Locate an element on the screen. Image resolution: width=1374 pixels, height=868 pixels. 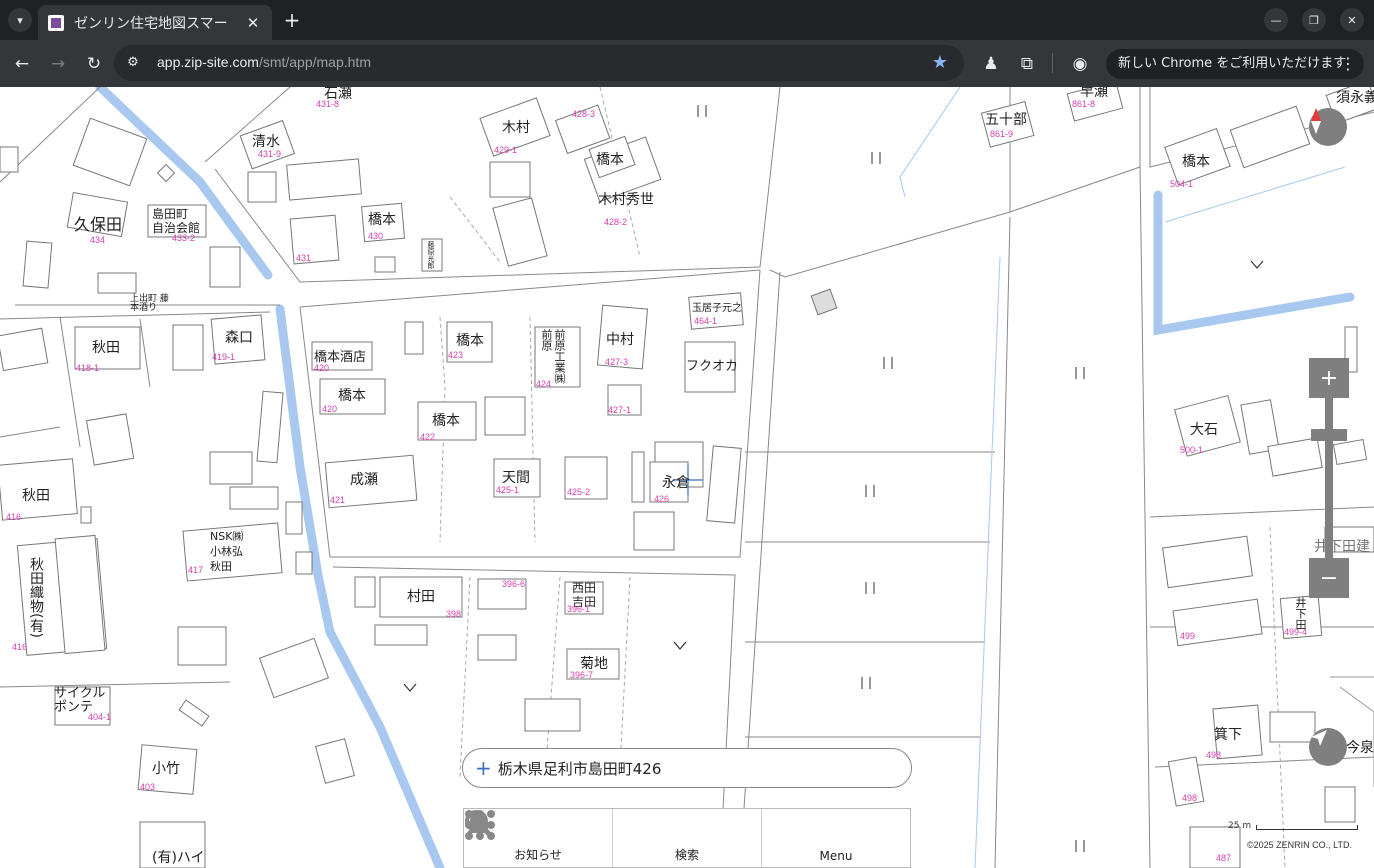
lot-number: 424 is located at coordinates (544, 384).